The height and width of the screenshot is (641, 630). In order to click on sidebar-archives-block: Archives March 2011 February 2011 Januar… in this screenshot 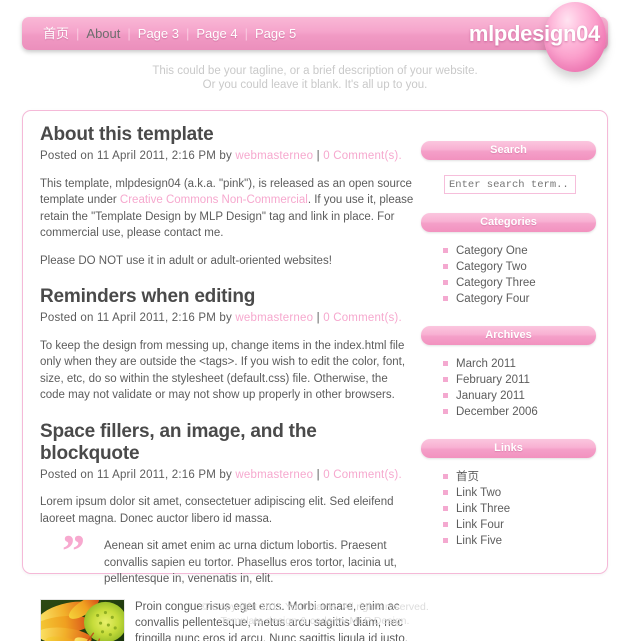, I will do `click(510, 373)`.